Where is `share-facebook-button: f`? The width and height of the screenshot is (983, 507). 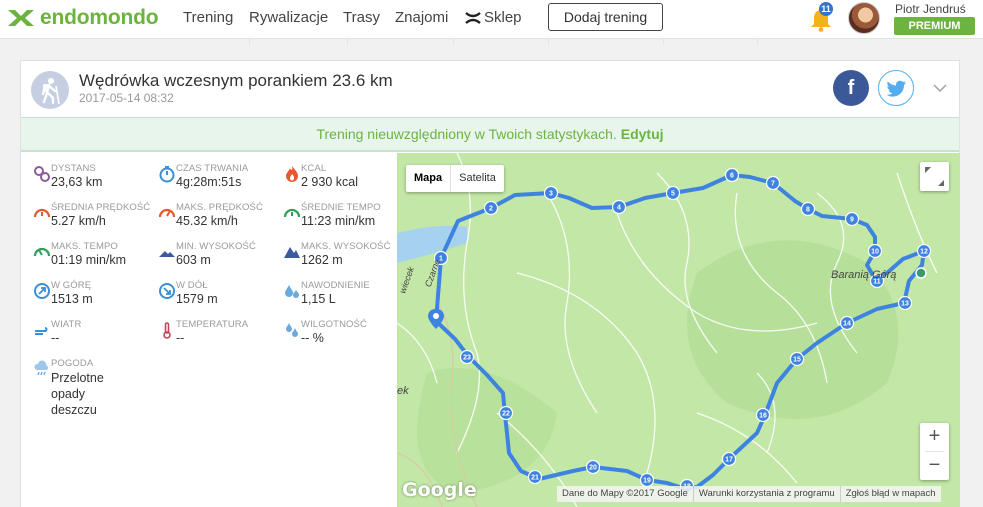 share-facebook-button: f is located at coordinates (851, 88).